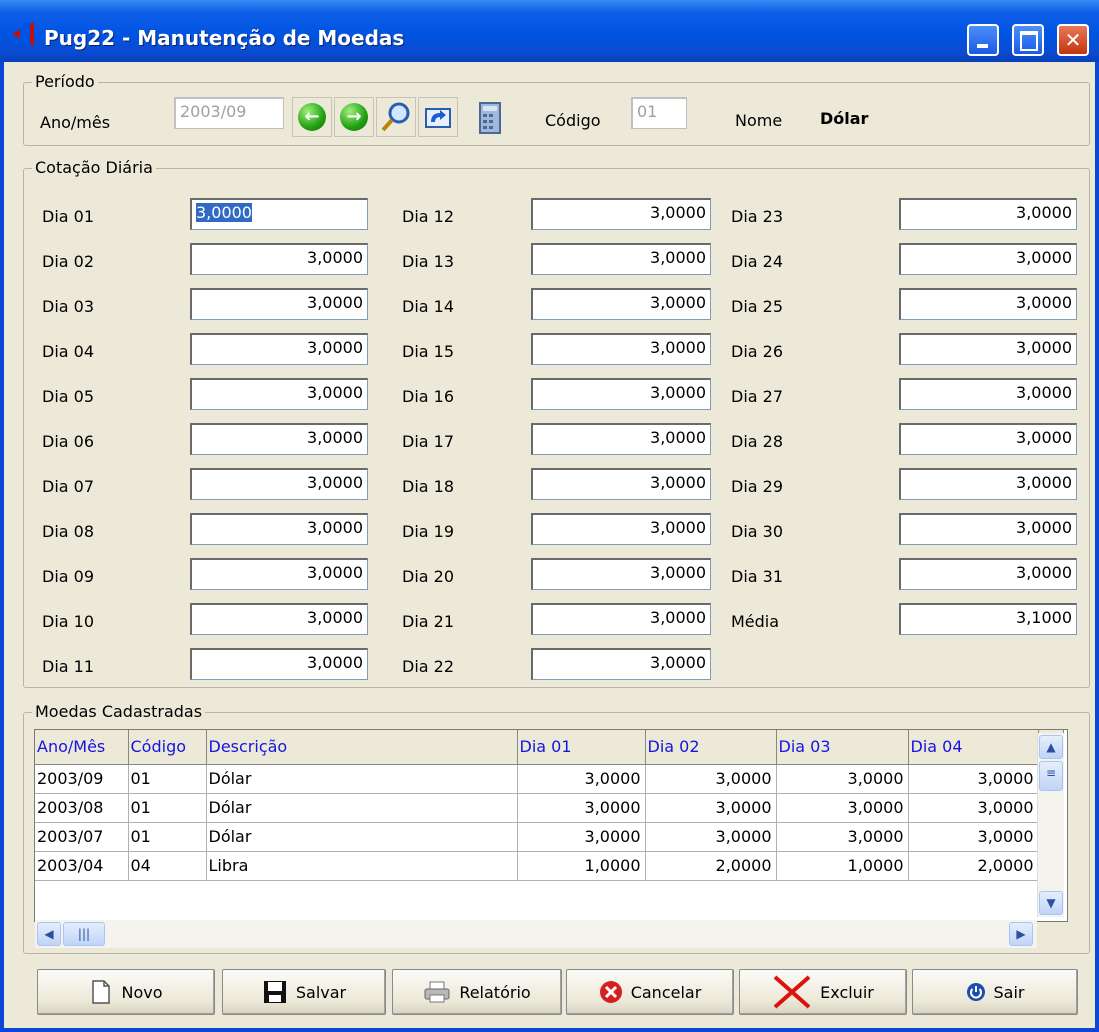 This screenshot has height=1032, width=1099. What do you see at coordinates (621, 214) in the screenshot?
I see `dia-field-12: 3,0000` at bounding box center [621, 214].